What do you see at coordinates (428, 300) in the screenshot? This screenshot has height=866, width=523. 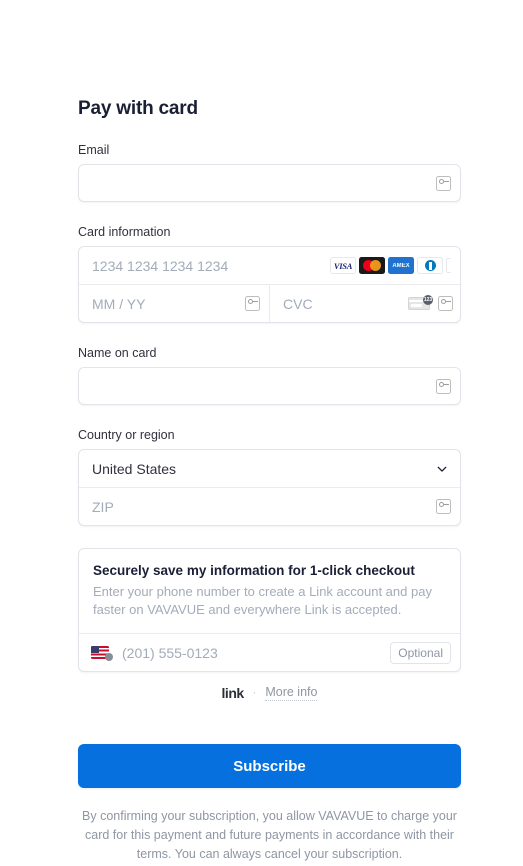 I see `cvc-card-icon-badge: 123` at bounding box center [428, 300].